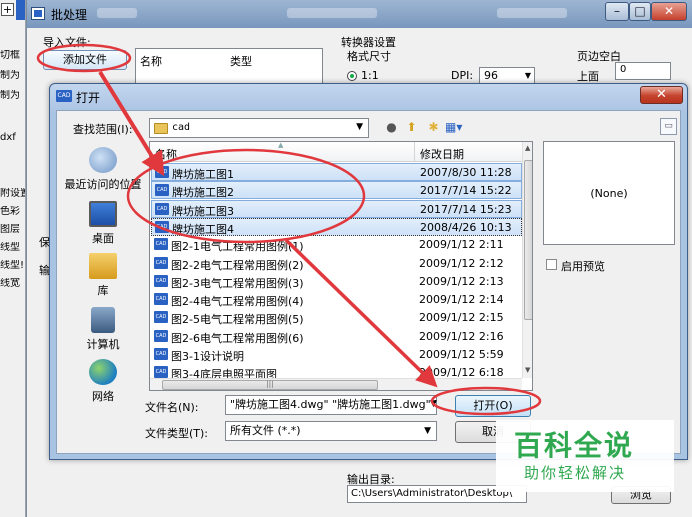 Image resolution: width=692 pixels, height=517 pixels. Describe the element at coordinates (370, 75) in the screenshot. I see `scale-value: 1:1` at that location.